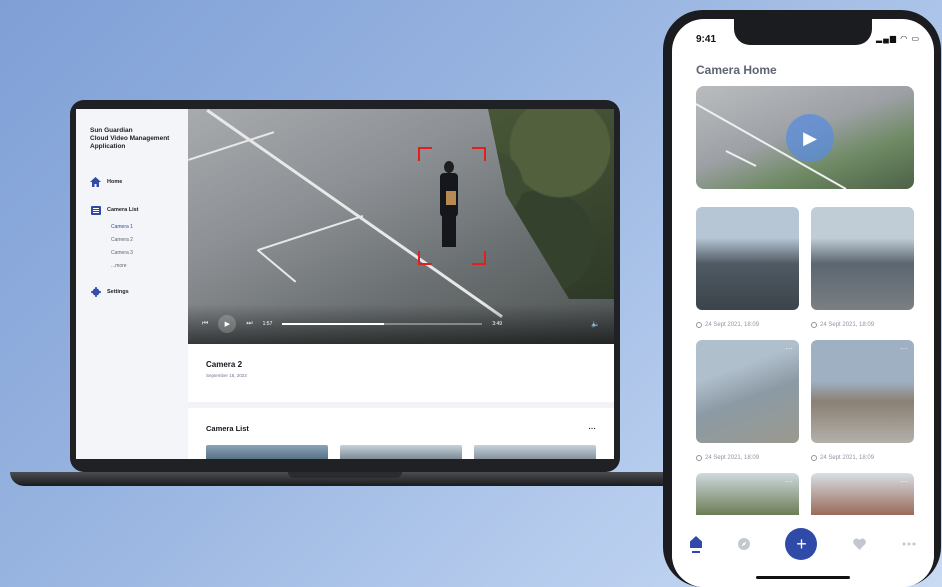 The image size is (942, 587). I want to click on sidebar-item-home: Home, so click(139, 182).